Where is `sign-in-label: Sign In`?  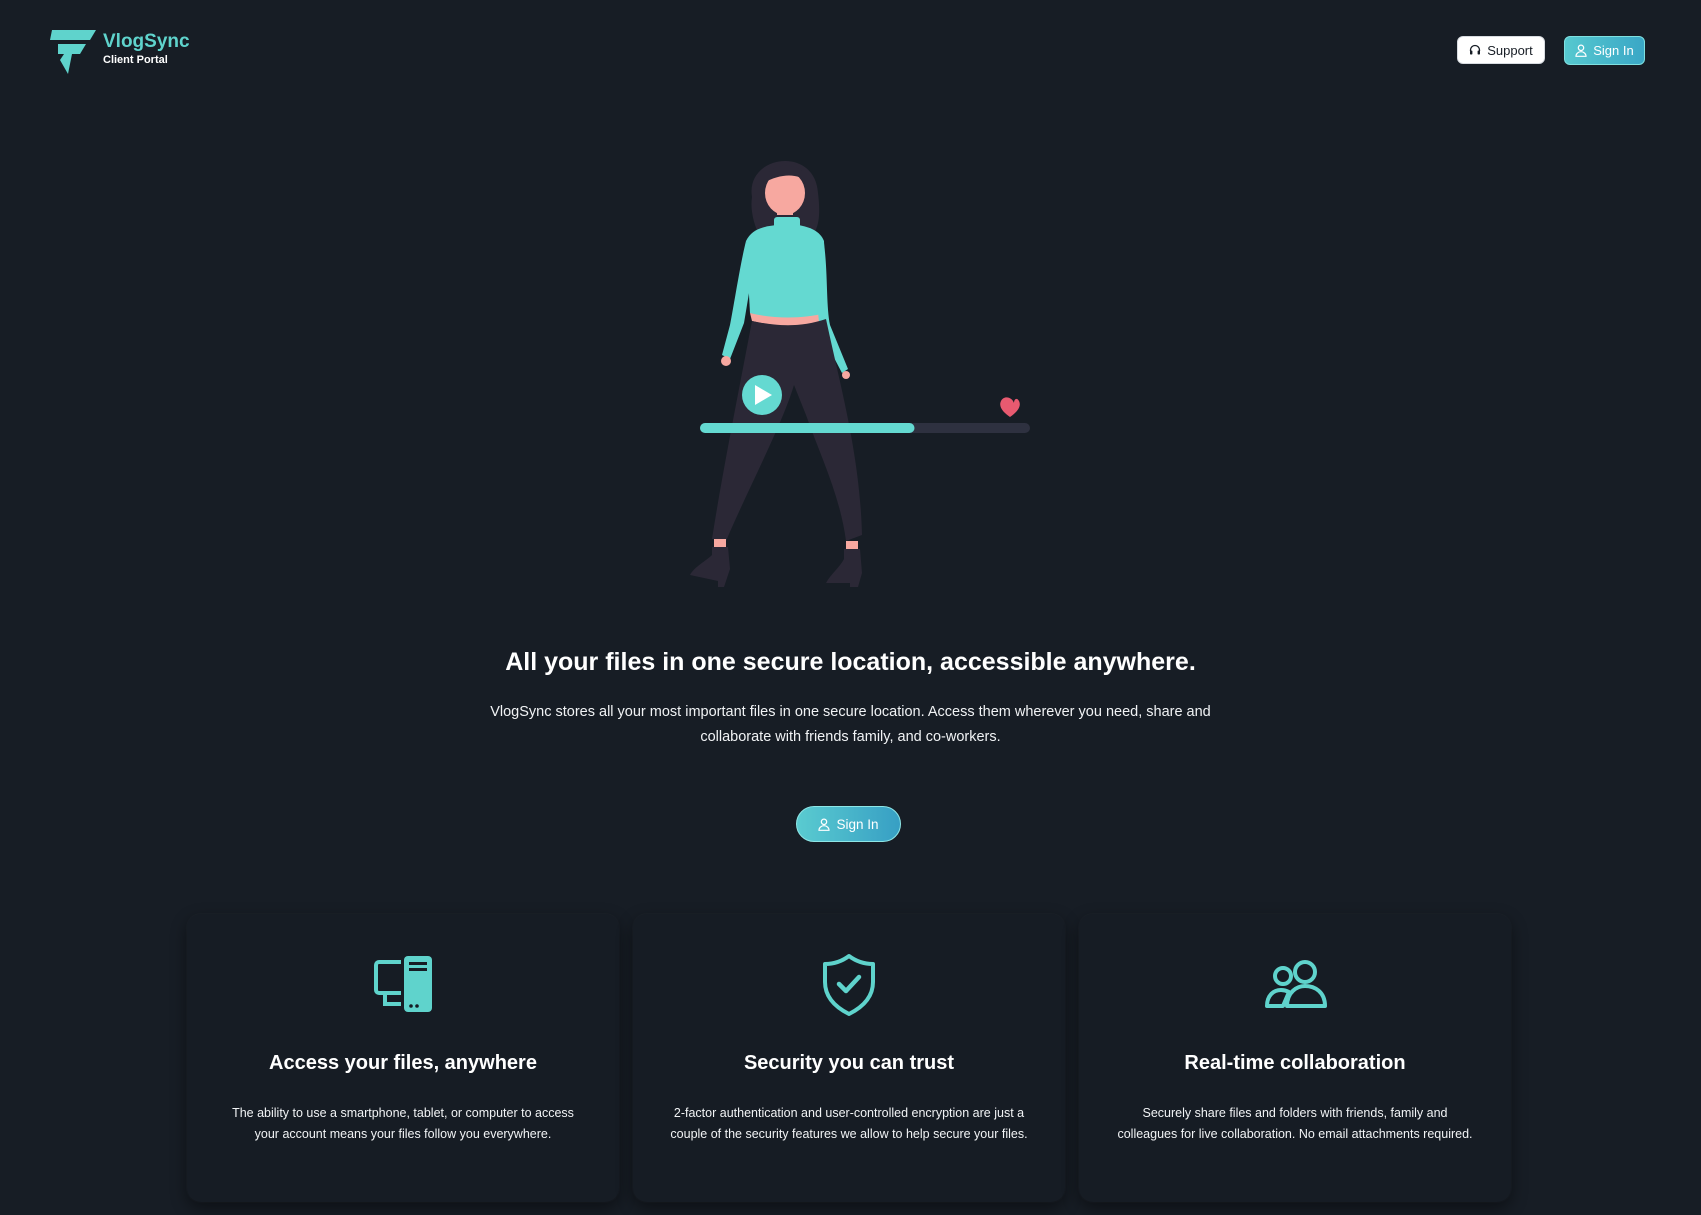 sign-in-label: Sign In is located at coordinates (1613, 50).